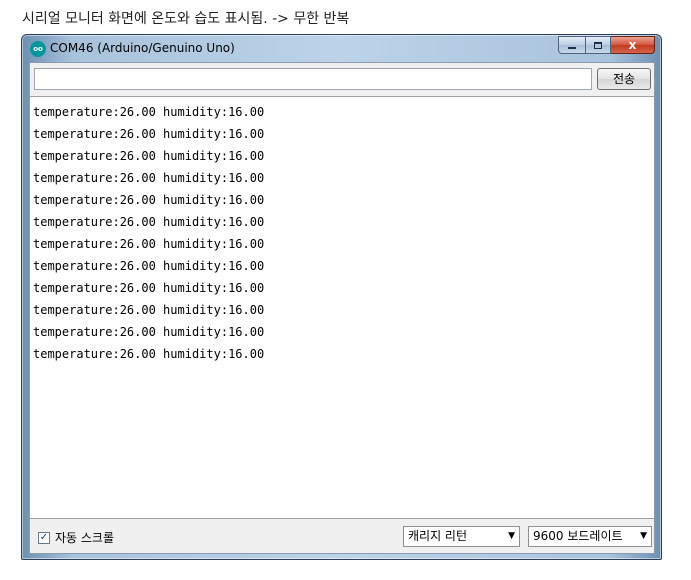 This screenshot has width=691, height=580. I want to click on minimize-button, so click(571, 45).